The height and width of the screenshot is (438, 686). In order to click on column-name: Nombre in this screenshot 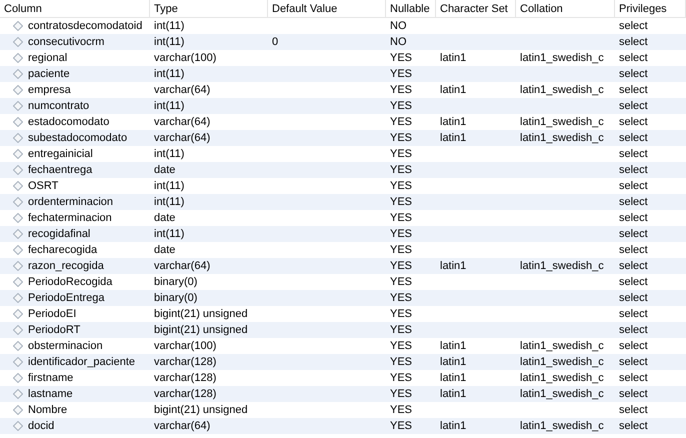, I will do `click(48, 410)`.